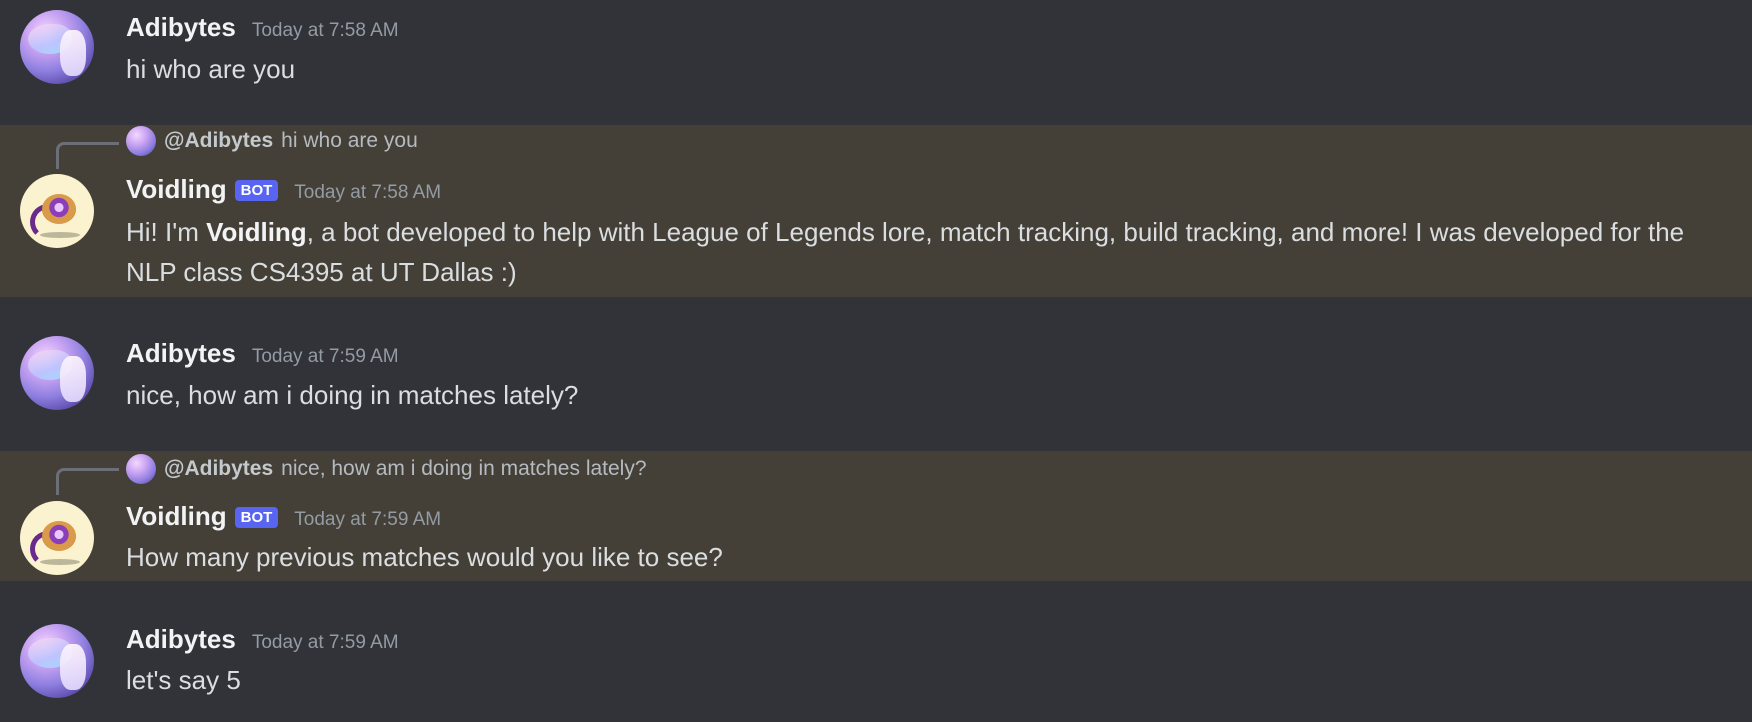  What do you see at coordinates (183, 680) in the screenshot?
I see `message-content: let's say 5` at bounding box center [183, 680].